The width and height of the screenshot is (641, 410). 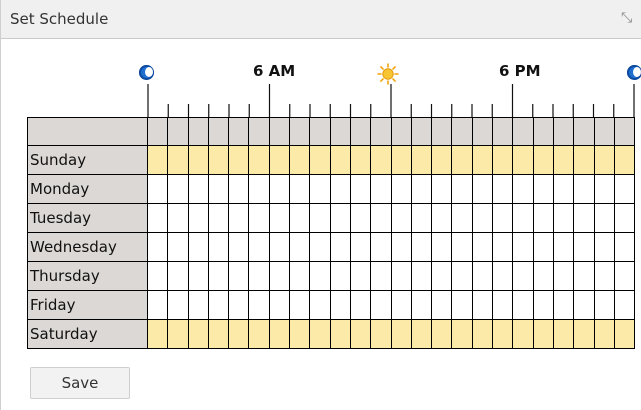 What do you see at coordinates (626, 18) in the screenshot?
I see `close-icon: ⤡` at bounding box center [626, 18].